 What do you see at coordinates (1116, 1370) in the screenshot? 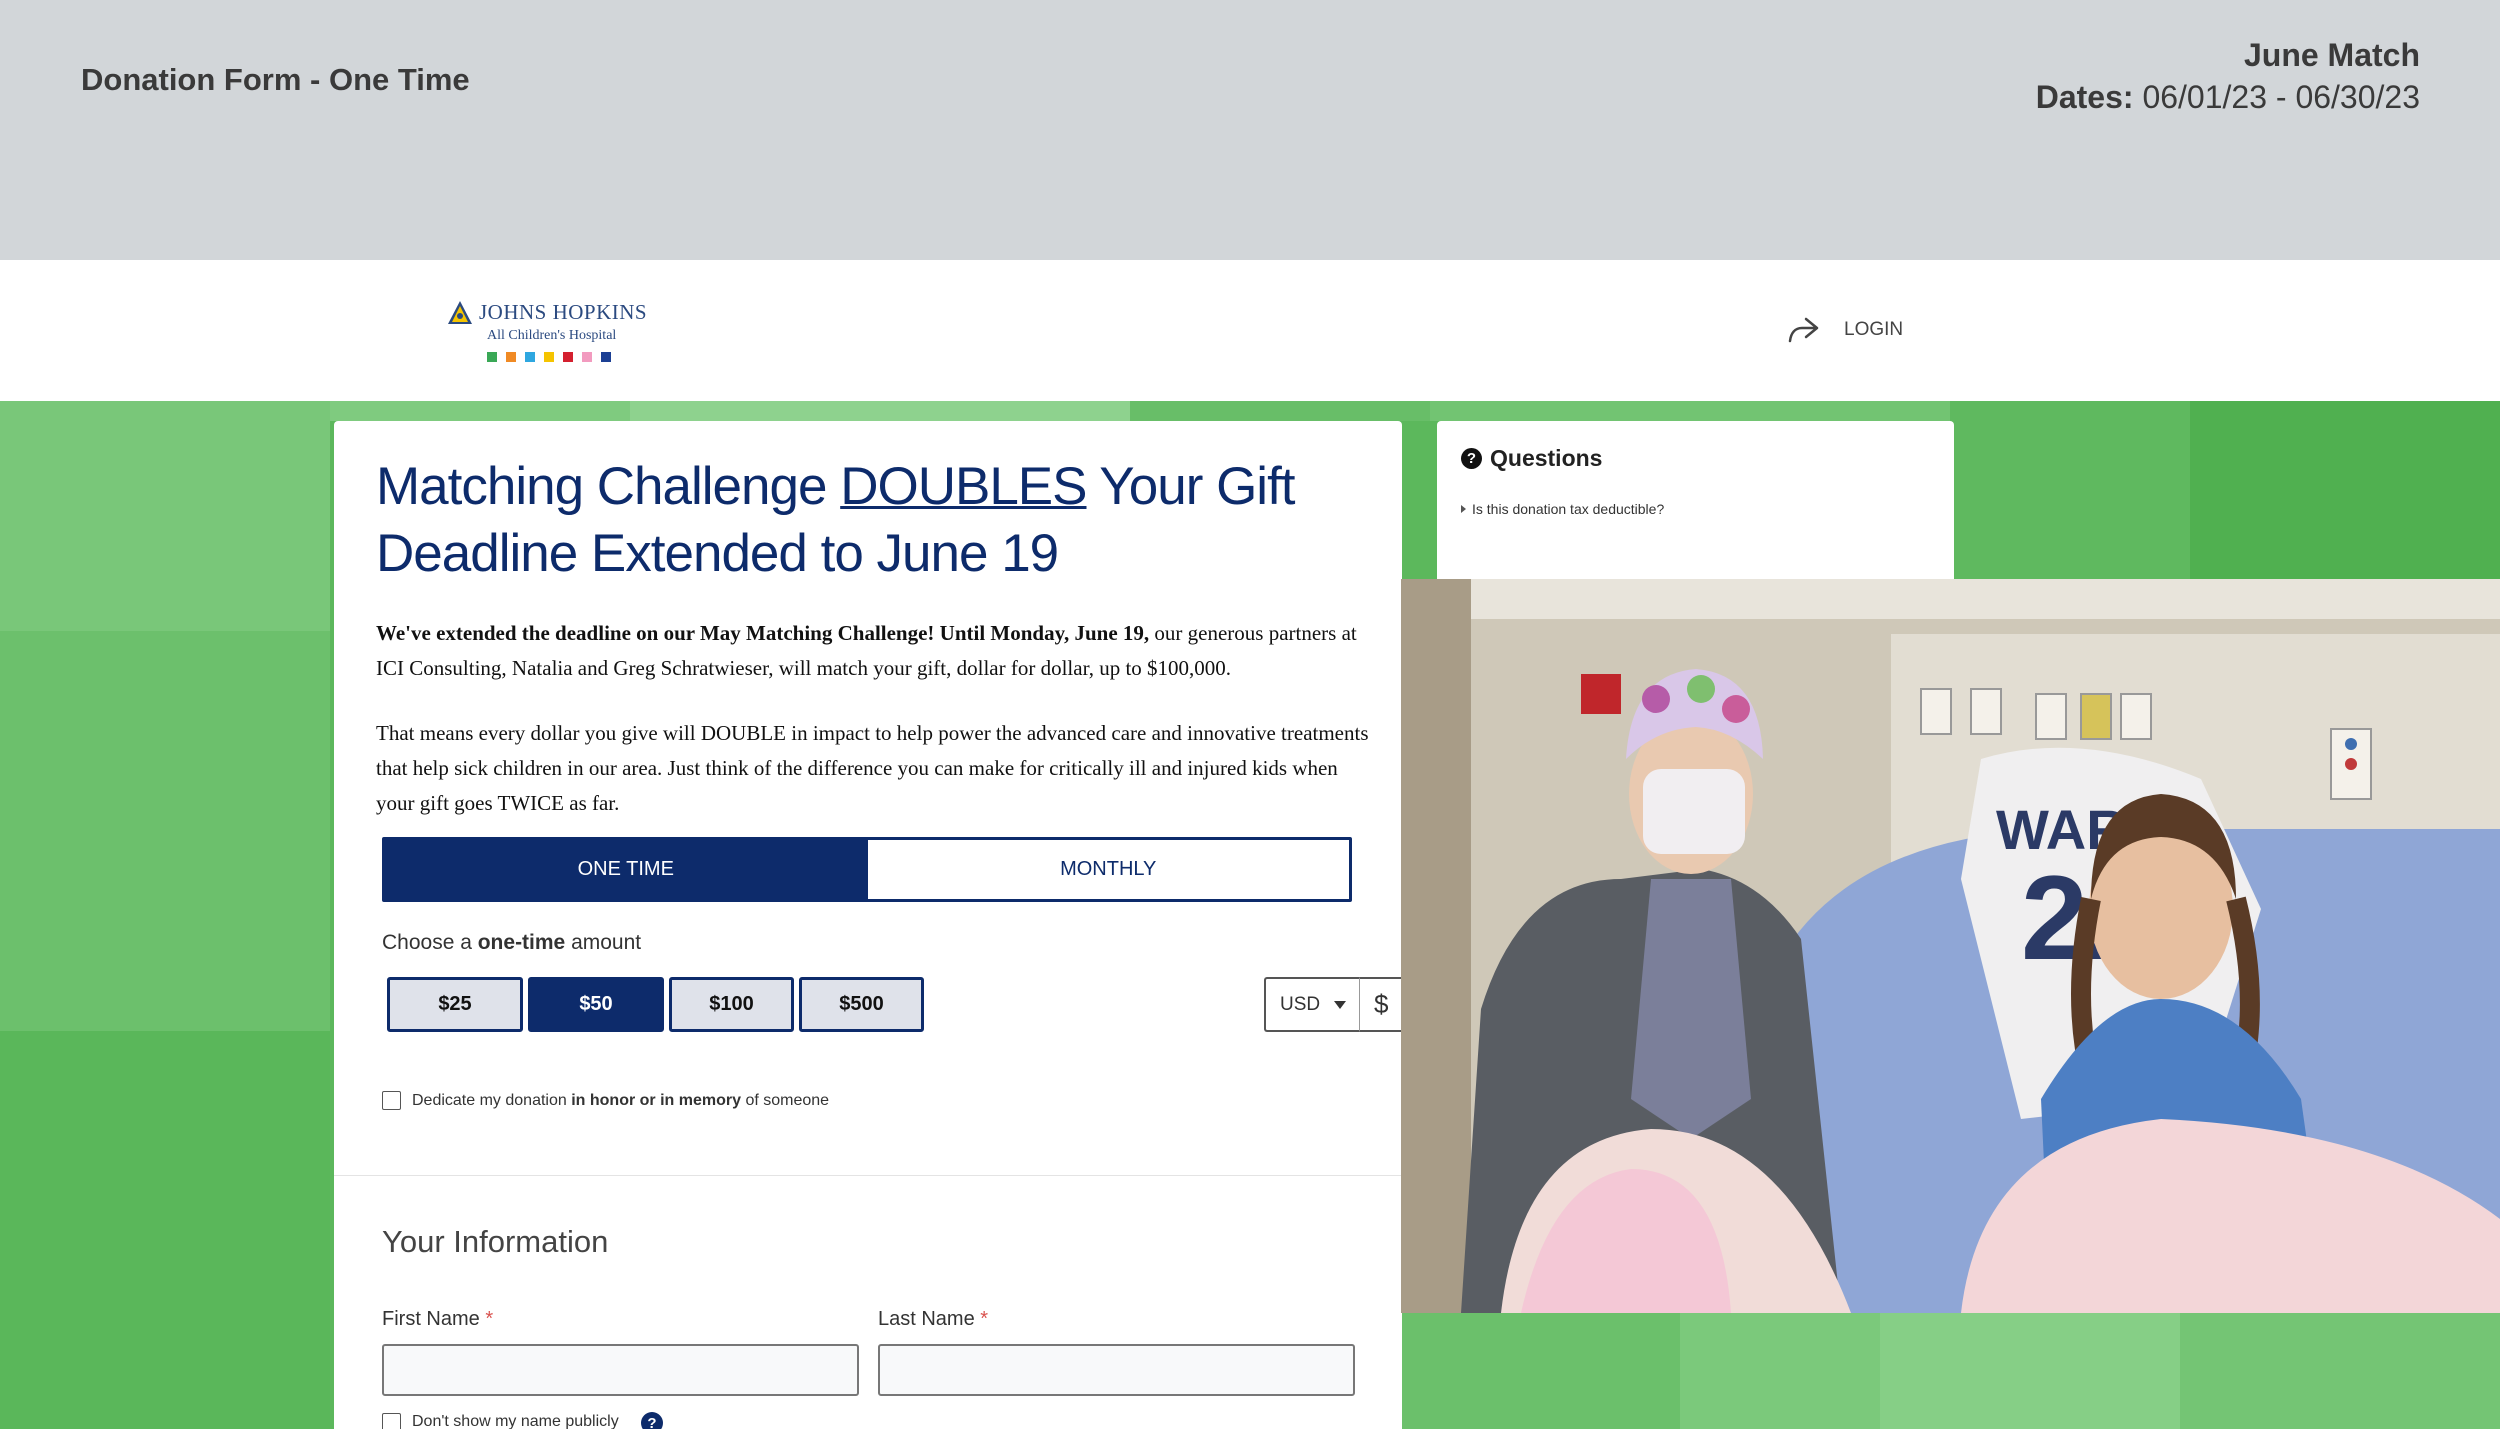
I see `last-name-field` at bounding box center [1116, 1370].